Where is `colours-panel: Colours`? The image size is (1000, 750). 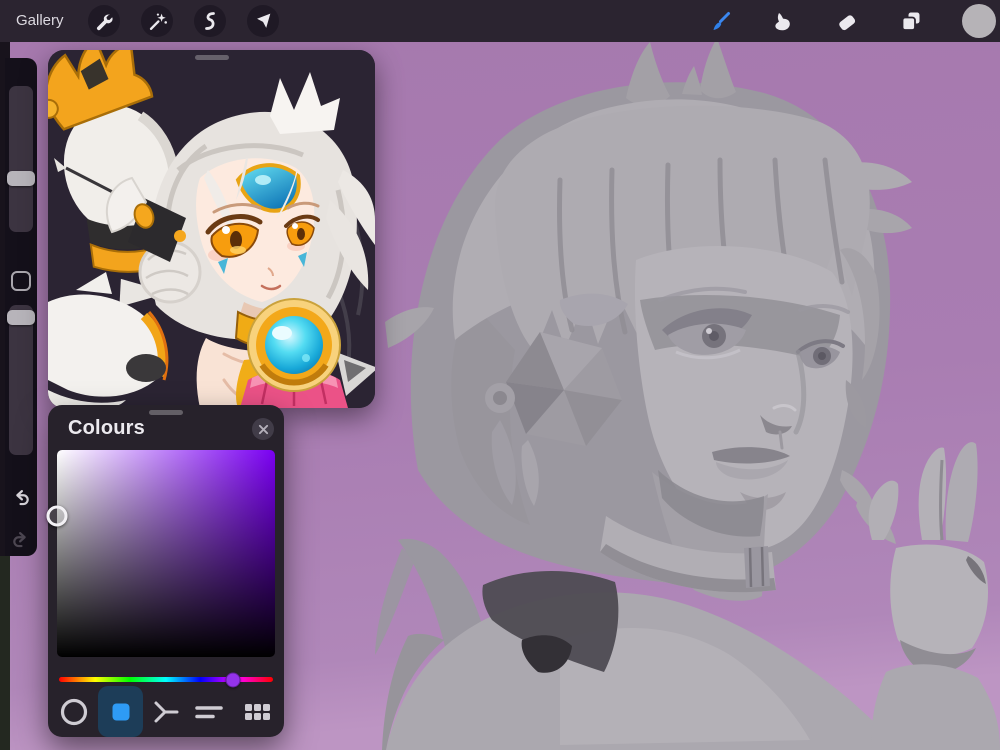
colours-panel: Colours is located at coordinates (165, 571).